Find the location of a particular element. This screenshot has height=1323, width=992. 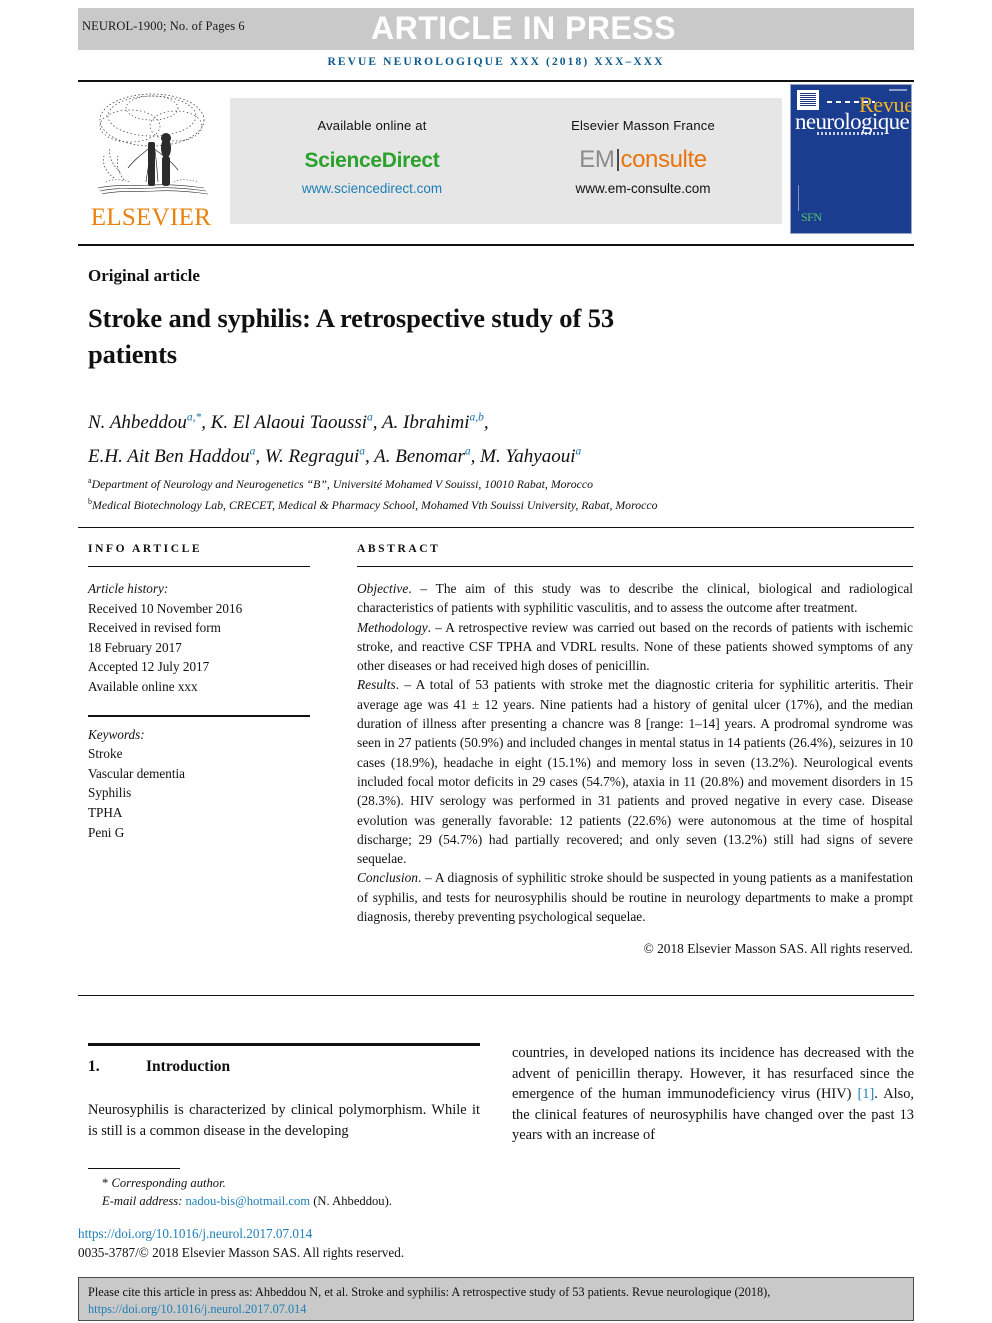

emconsulte-url: www.em-consulte.com is located at coordinates (643, 188).